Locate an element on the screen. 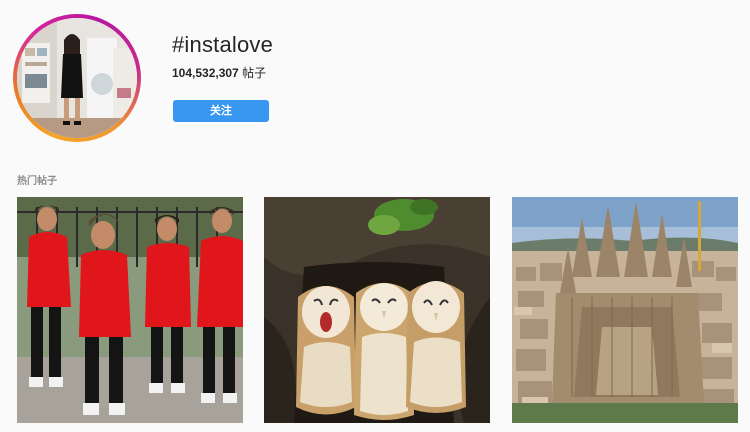  avatar-ring is located at coordinates (77, 78).